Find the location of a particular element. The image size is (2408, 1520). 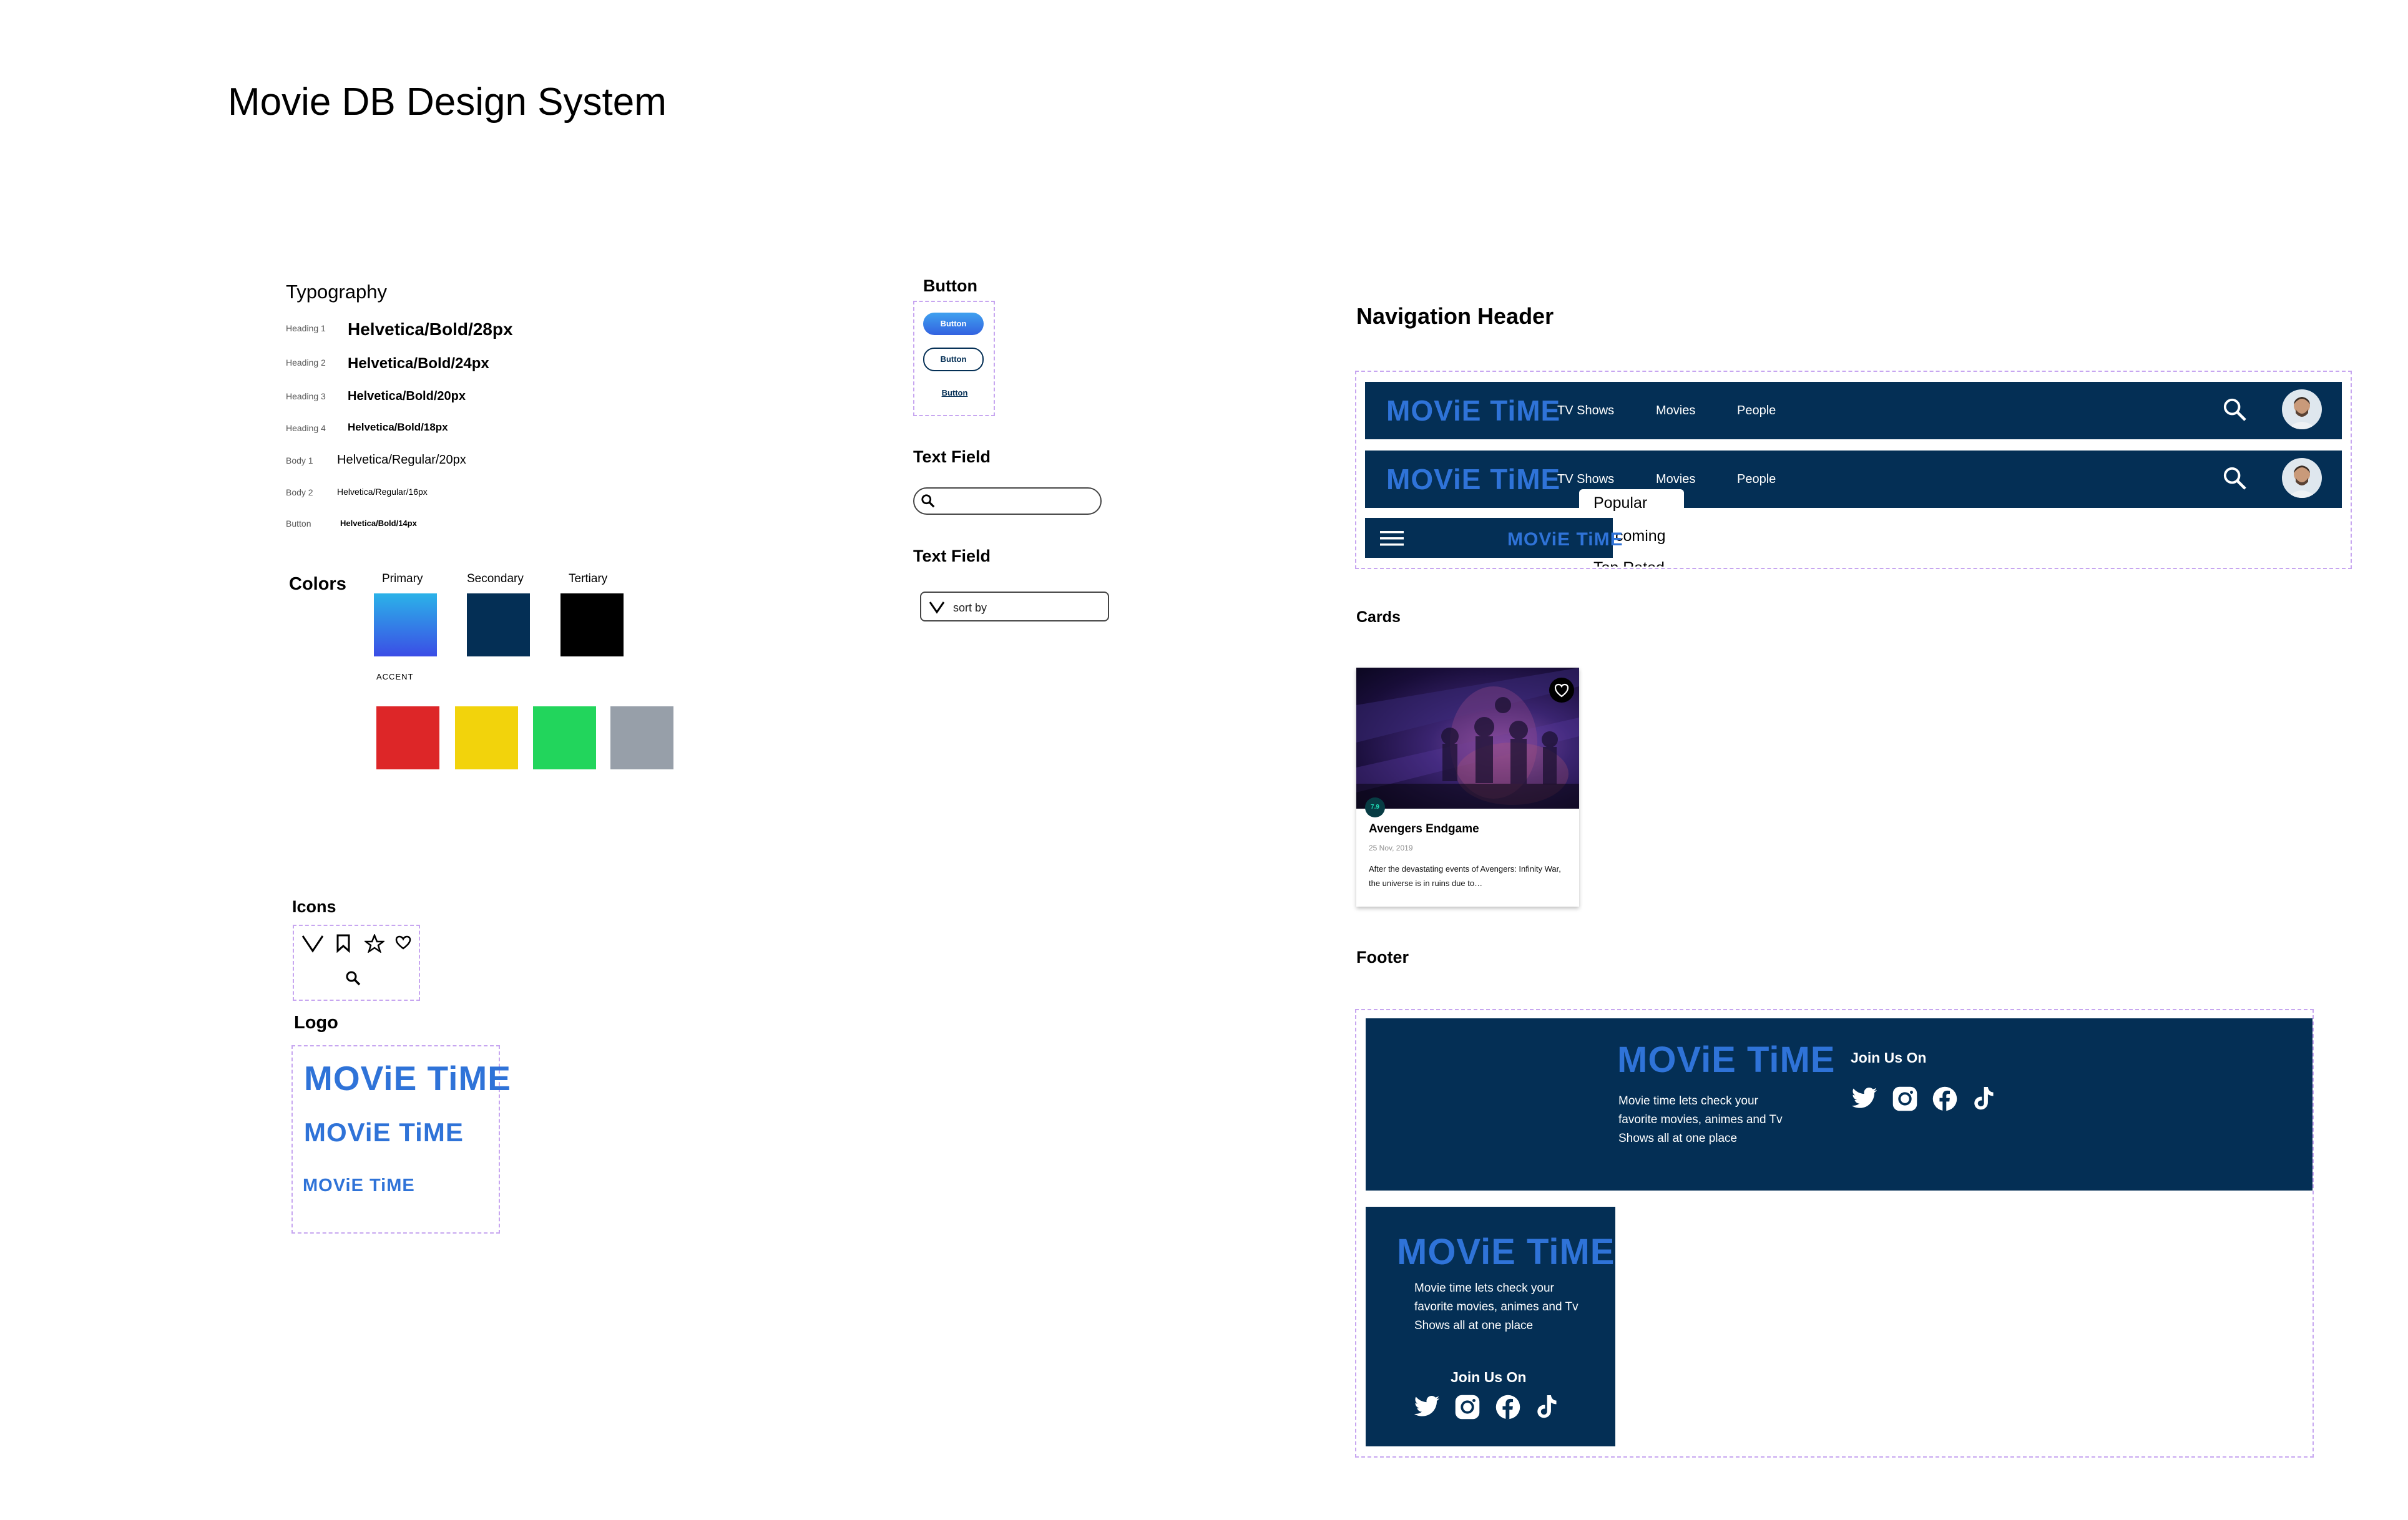

dropdown-item-popular: Popular is located at coordinates (1620, 503).